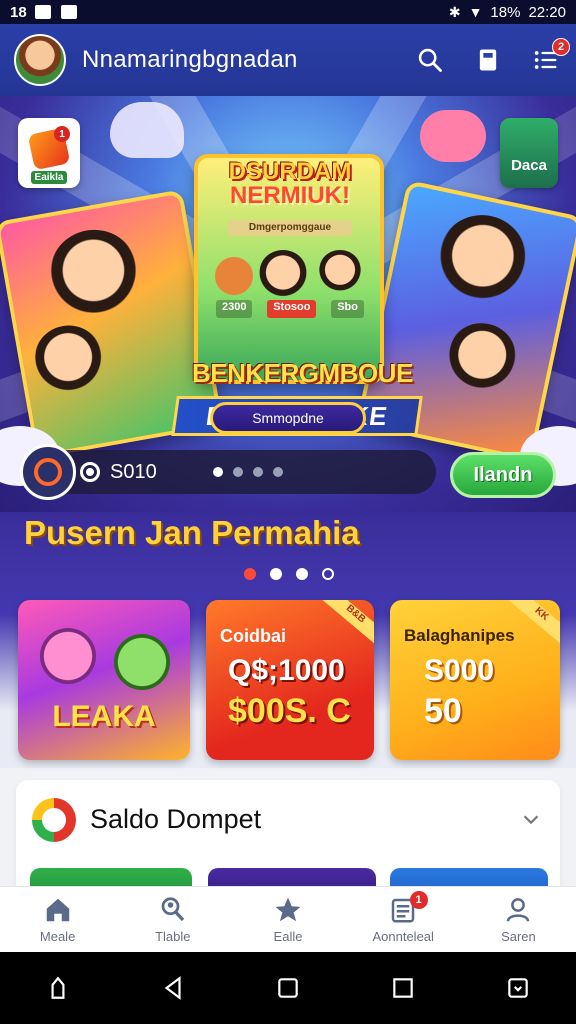  What do you see at coordinates (288, 936) in the screenshot?
I see `nav-label-star: Ealle` at bounding box center [288, 936].